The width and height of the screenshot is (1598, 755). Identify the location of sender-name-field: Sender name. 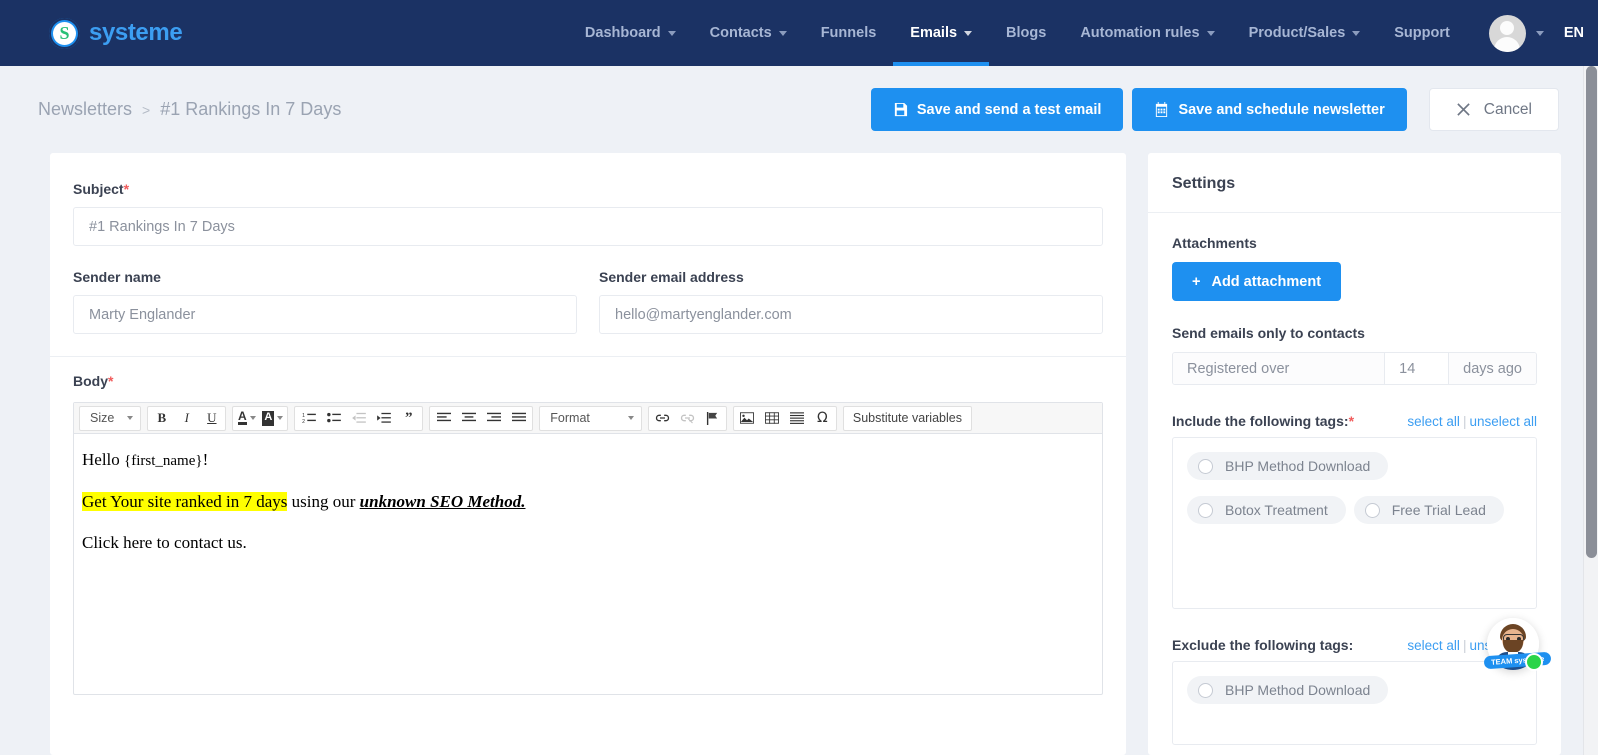
(325, 301).